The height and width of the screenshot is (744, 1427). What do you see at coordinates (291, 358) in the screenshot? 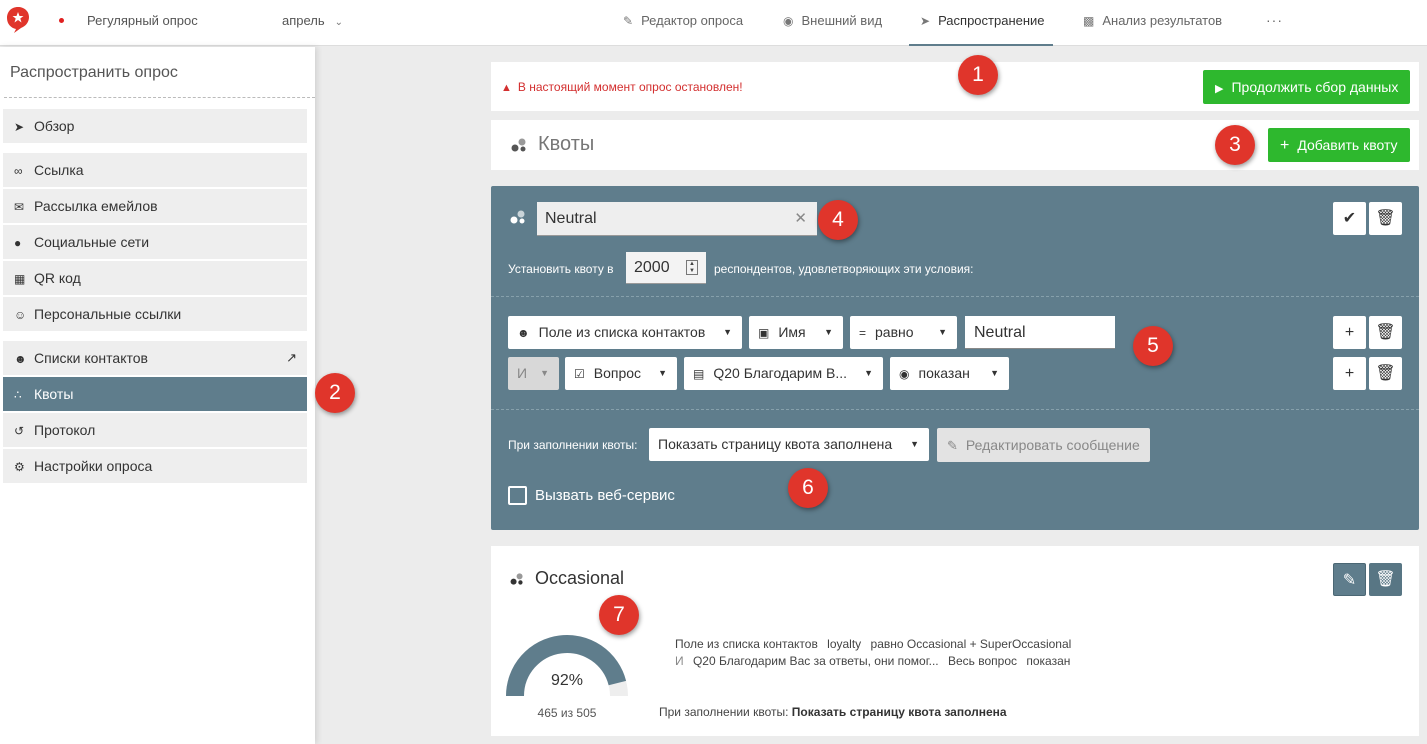
I see `external-link-icon: ↗` at bounding box center [291, 358].